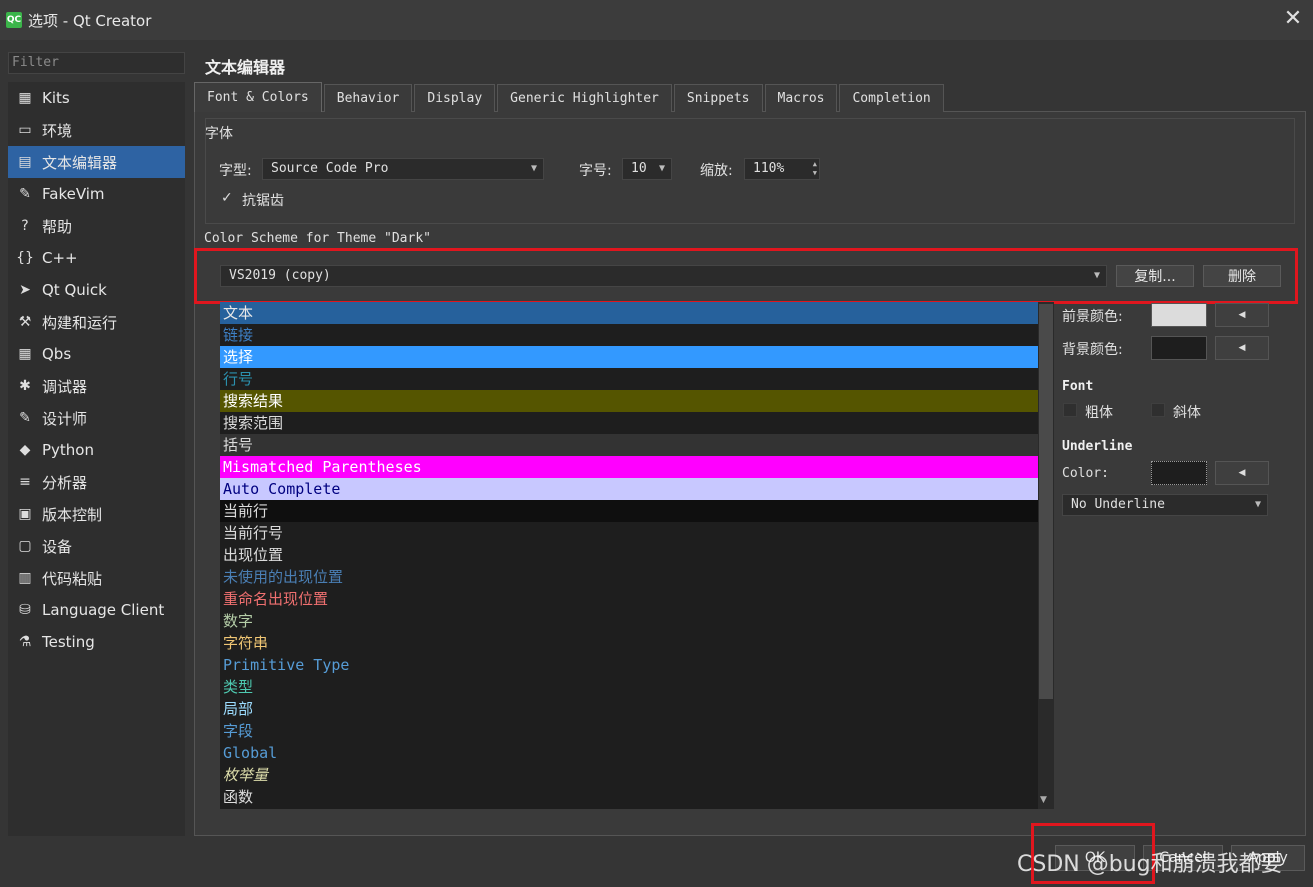 The width and height of the screenshot is (1313, 887). I want to click on foreground-reset-button: ◀, so click(1242, 315).